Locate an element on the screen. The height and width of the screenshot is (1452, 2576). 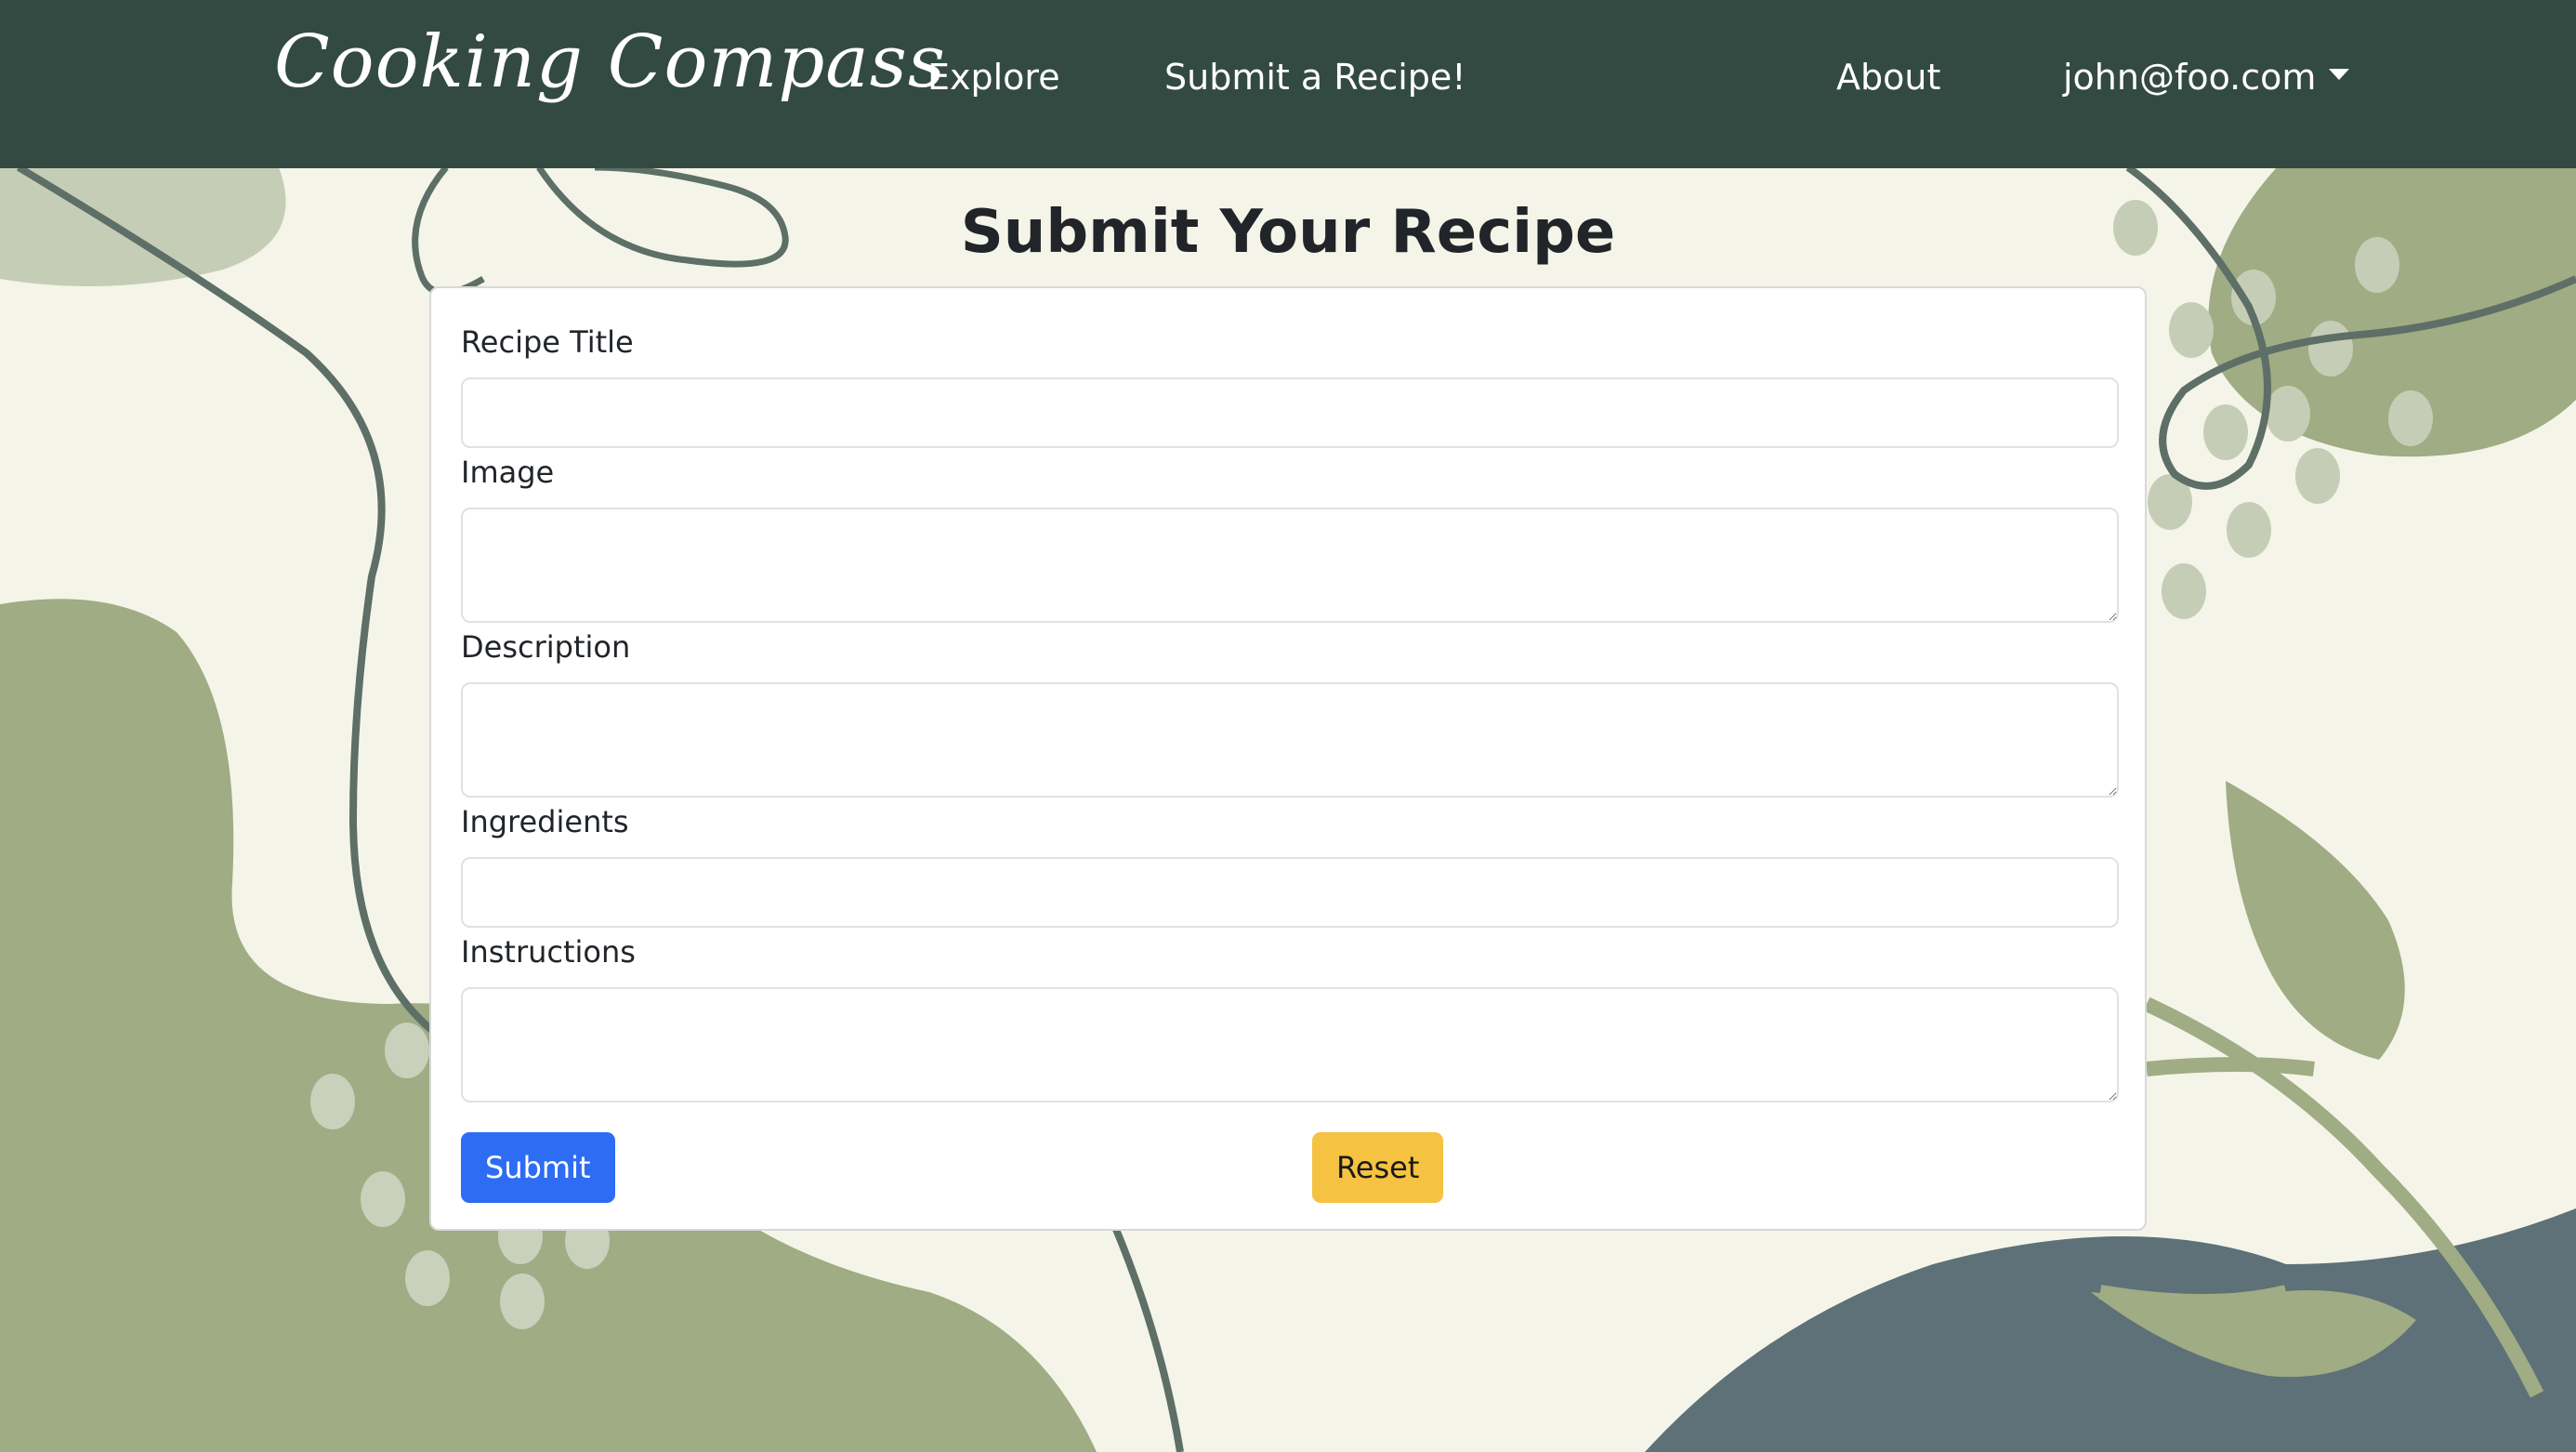
instructions-label: Instructions is located at coordinates (548, 952).